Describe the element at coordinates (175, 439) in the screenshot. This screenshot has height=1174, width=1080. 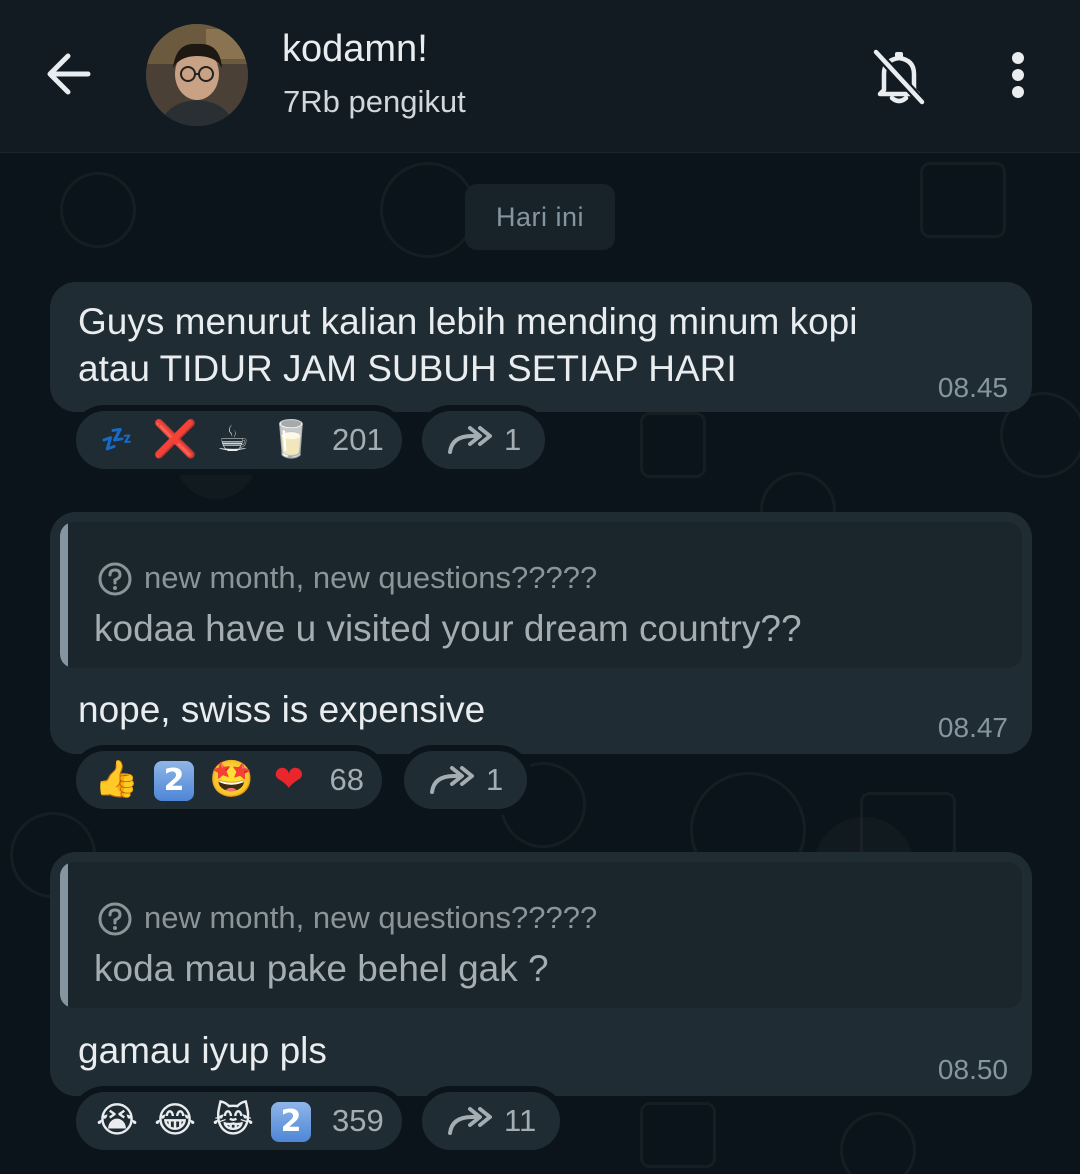
I see `reaction-emoji: ❌` at that location.